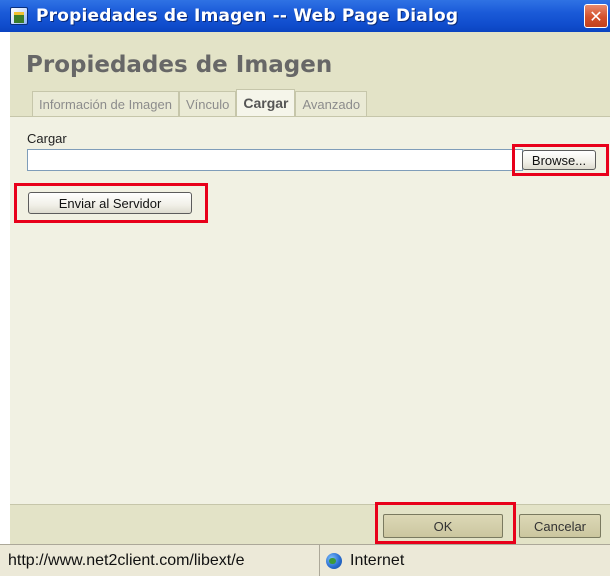 This screenshot has height=576, width=610. I want to click on tab-avanzado: Avanzado, so click(331, 103).